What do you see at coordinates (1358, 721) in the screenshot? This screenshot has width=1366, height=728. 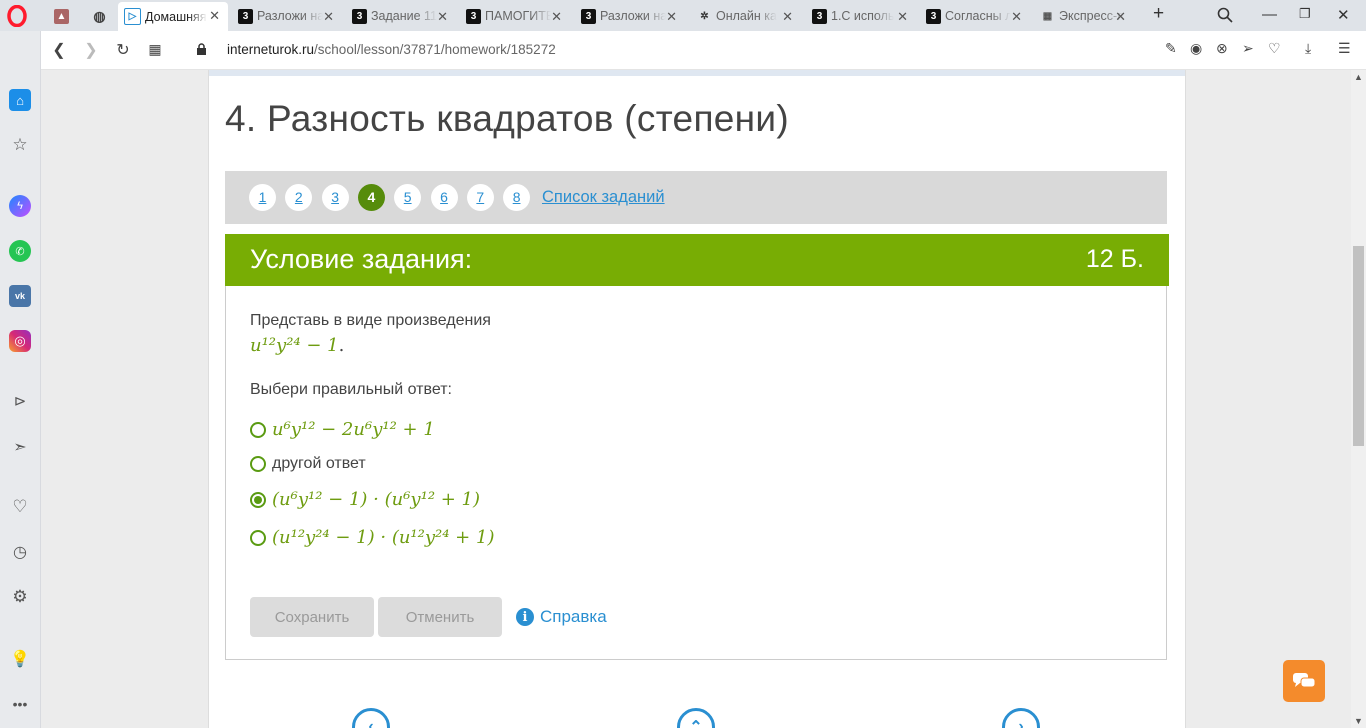 I see `scroll-down-icon: ▼` at bounding box center [1358, 721].